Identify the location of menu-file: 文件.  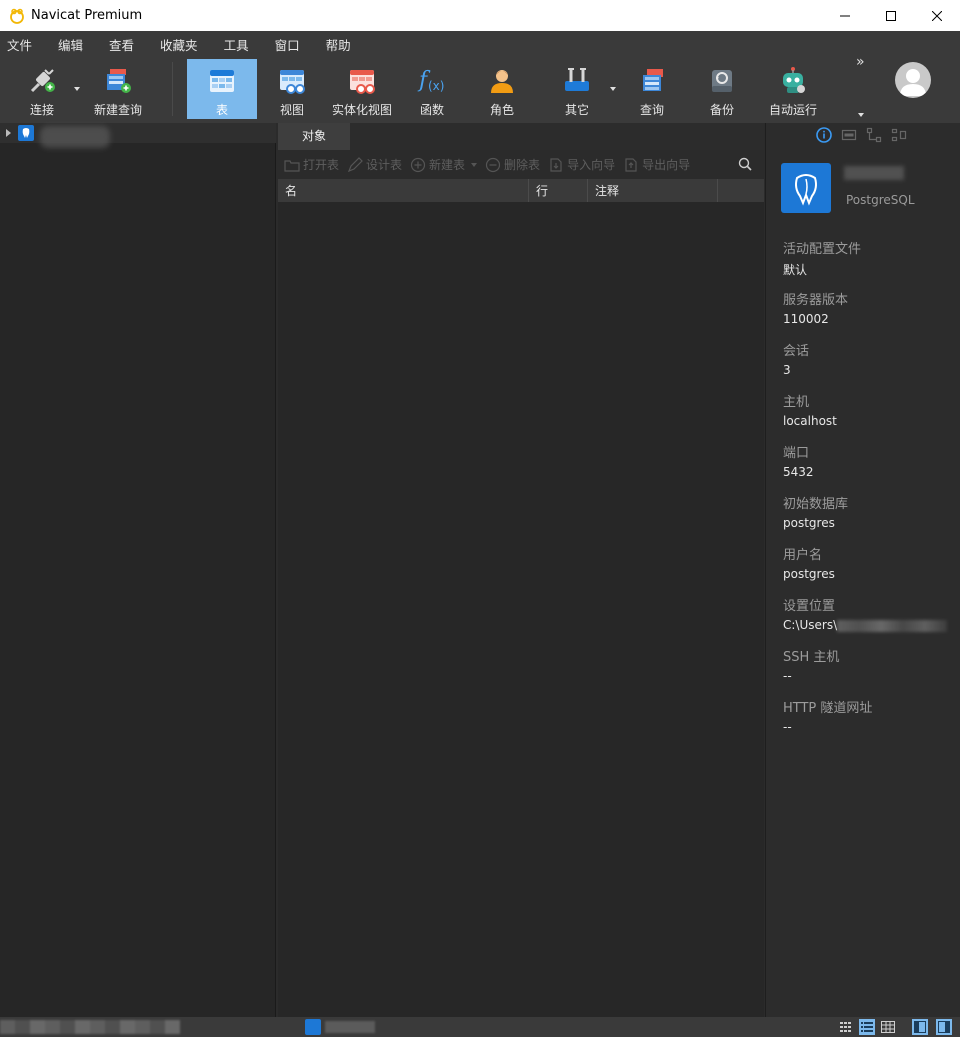
(19, 44).